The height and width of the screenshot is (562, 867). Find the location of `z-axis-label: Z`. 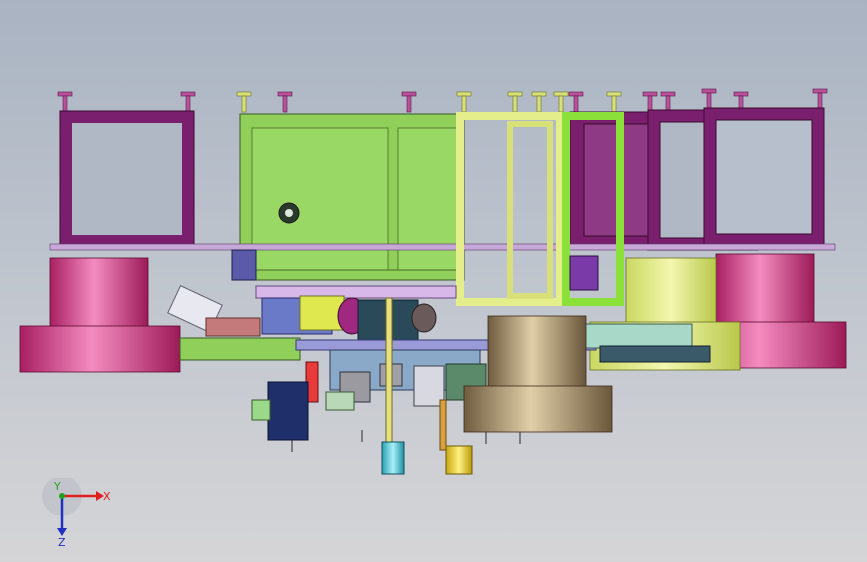

z-axis-label: Z is located at coordinates (62, 542).